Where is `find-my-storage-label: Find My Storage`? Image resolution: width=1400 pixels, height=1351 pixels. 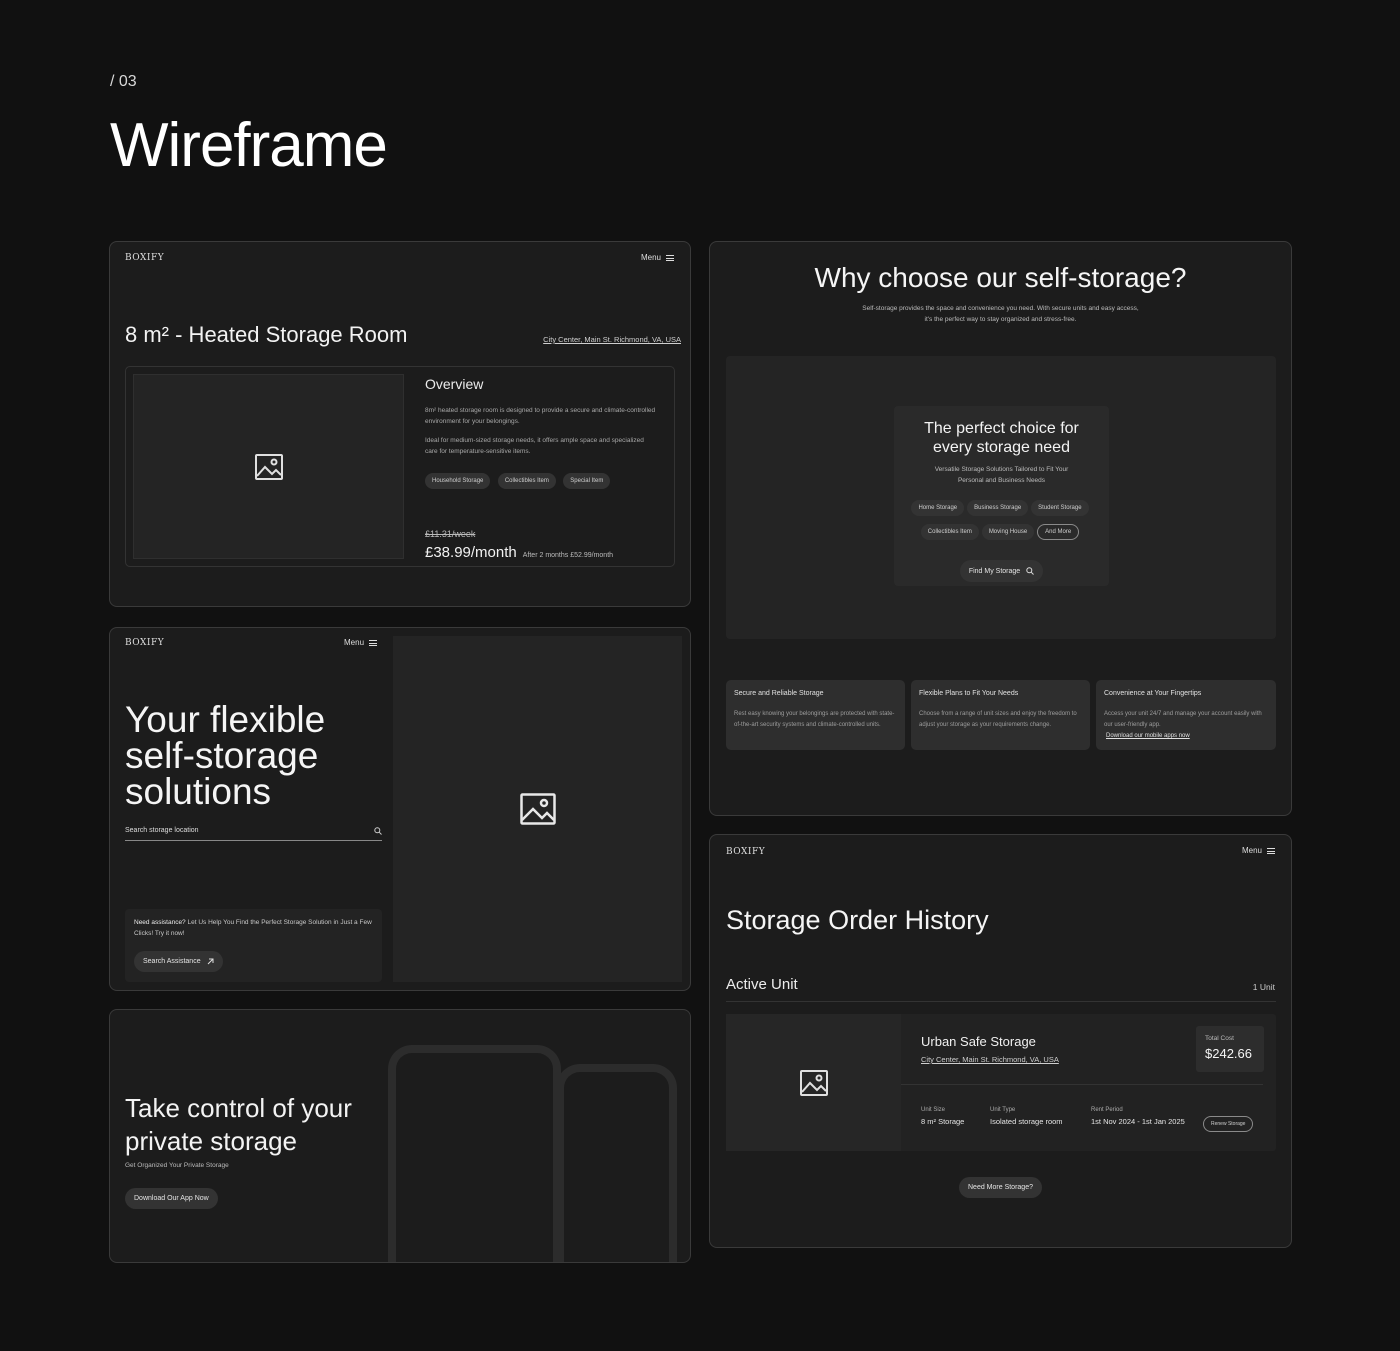 find-my-storage-label: Find My Storage is located at coordinates (994, 571).